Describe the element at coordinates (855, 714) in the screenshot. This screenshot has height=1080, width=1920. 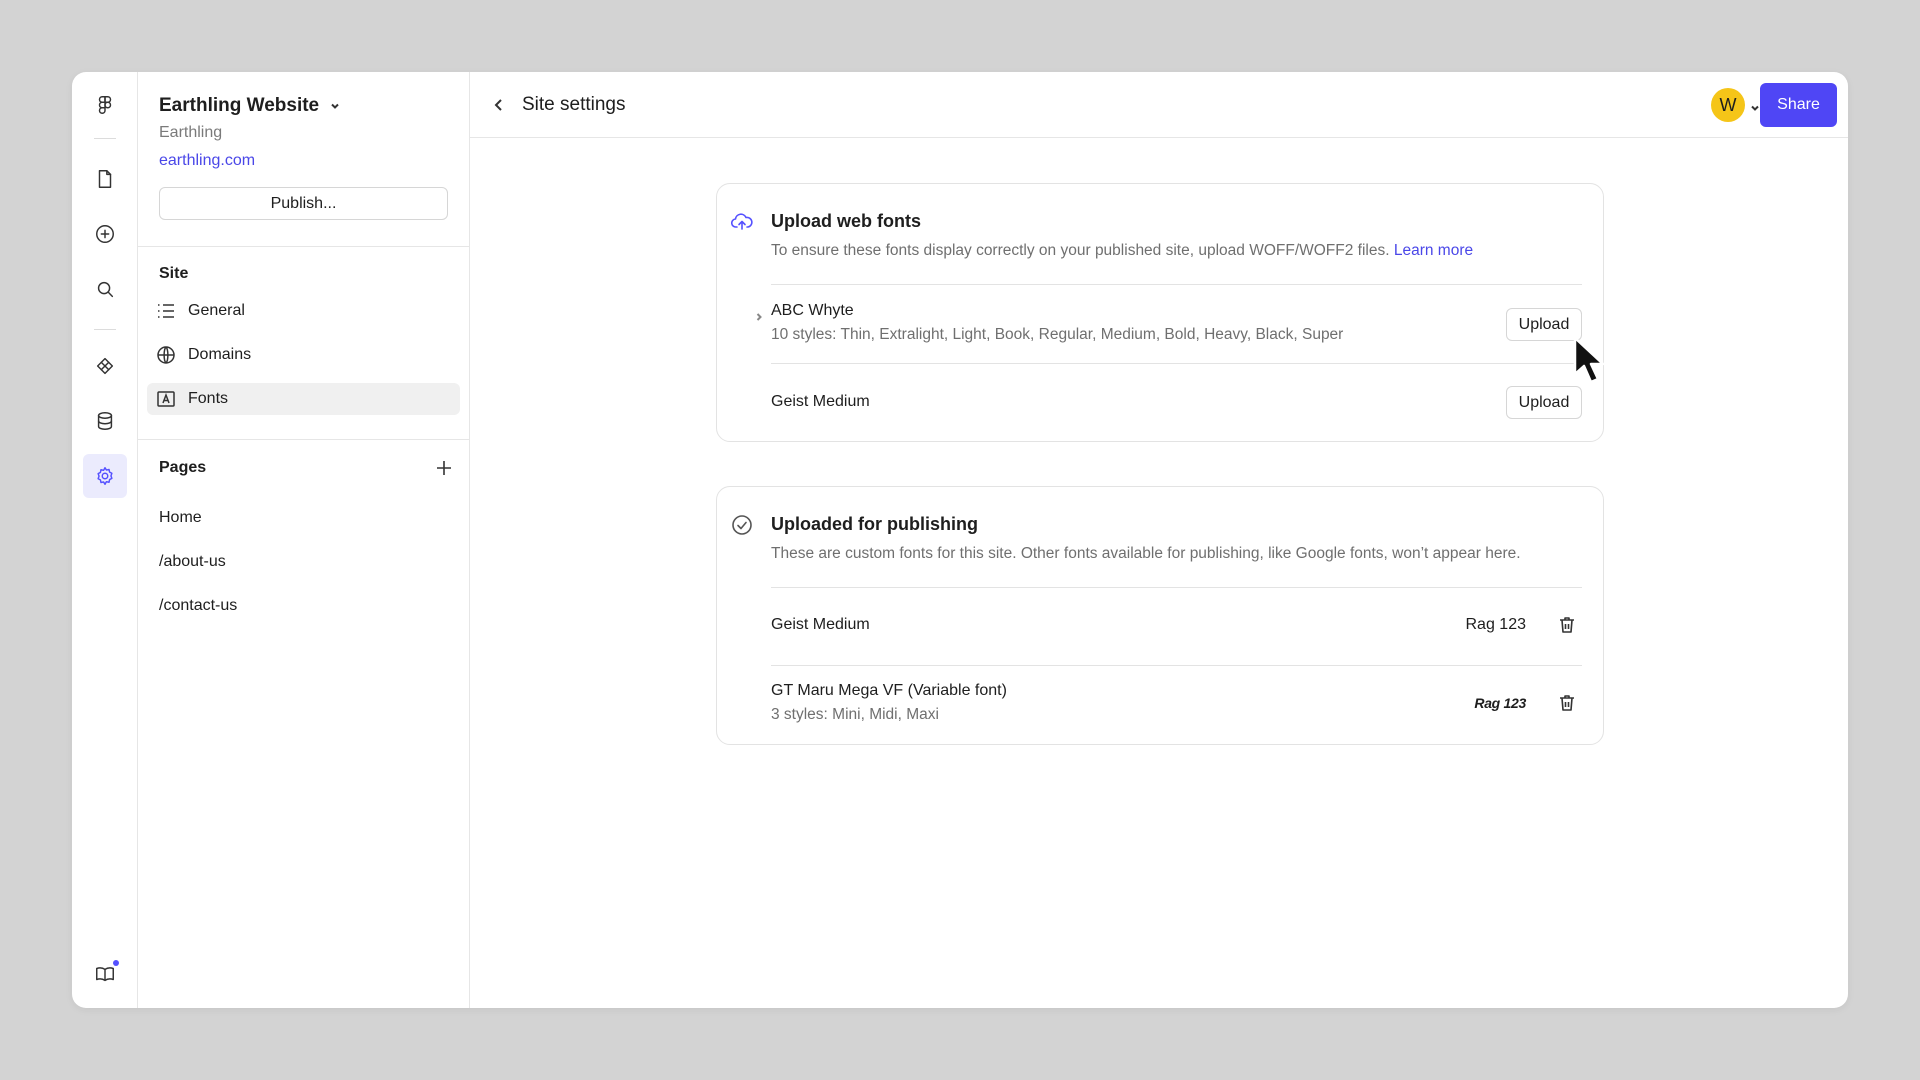
I see `font-styles: 3 styles: Mini, Midi, Maxi` at that location.